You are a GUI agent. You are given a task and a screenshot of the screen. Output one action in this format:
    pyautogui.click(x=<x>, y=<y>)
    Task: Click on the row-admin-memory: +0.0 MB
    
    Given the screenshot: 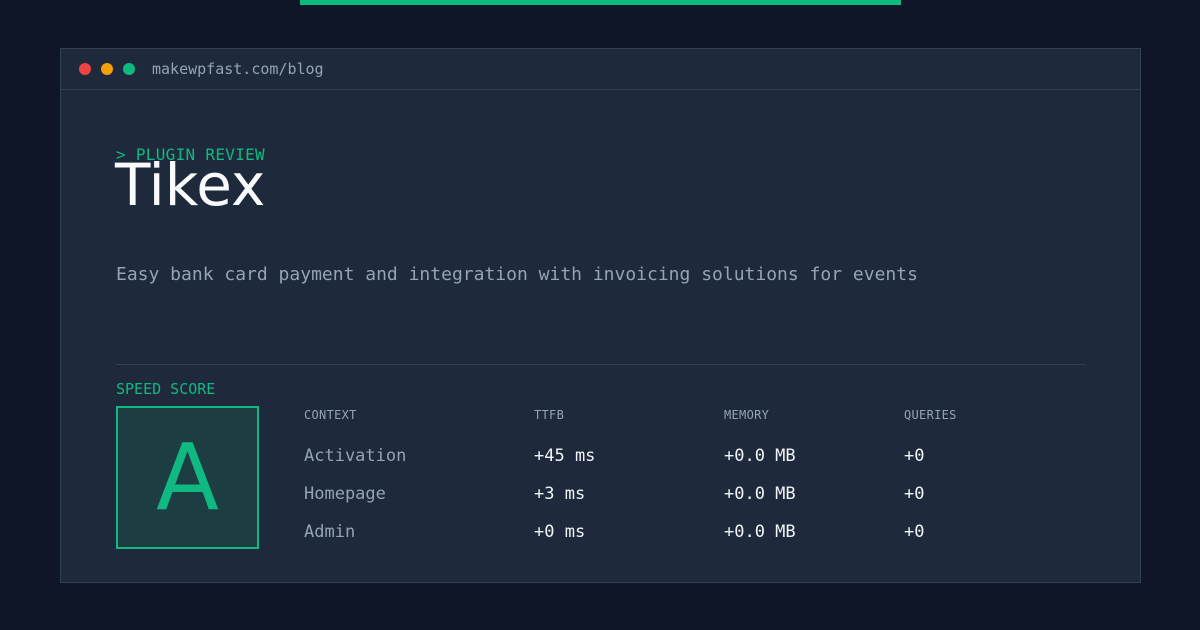 What is the action you would take?
    pyautogui.click(x=760, y=532)
    